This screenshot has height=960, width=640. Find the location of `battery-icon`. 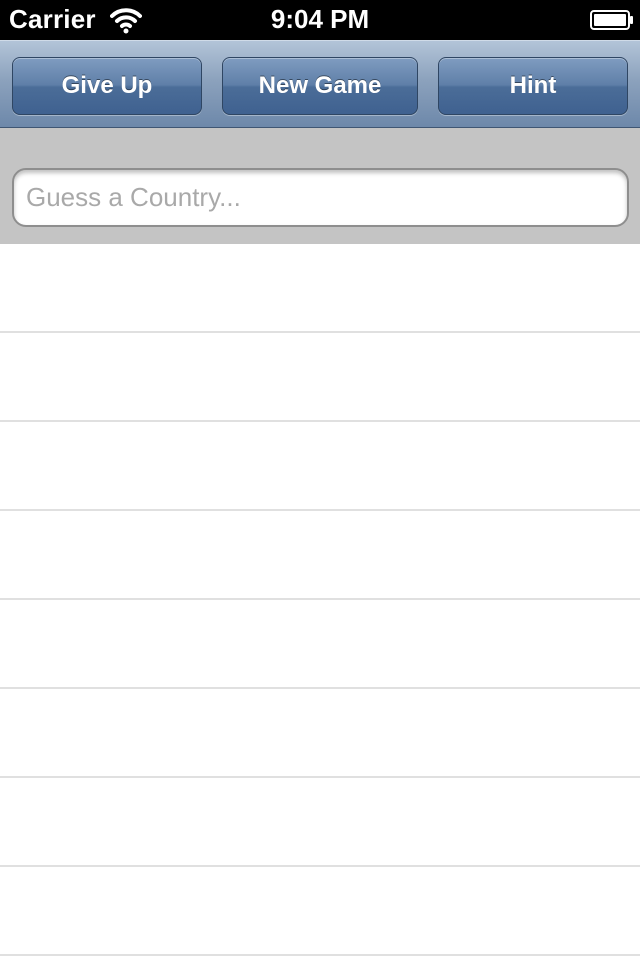

battery-icon is located at coordinates (612, 20).